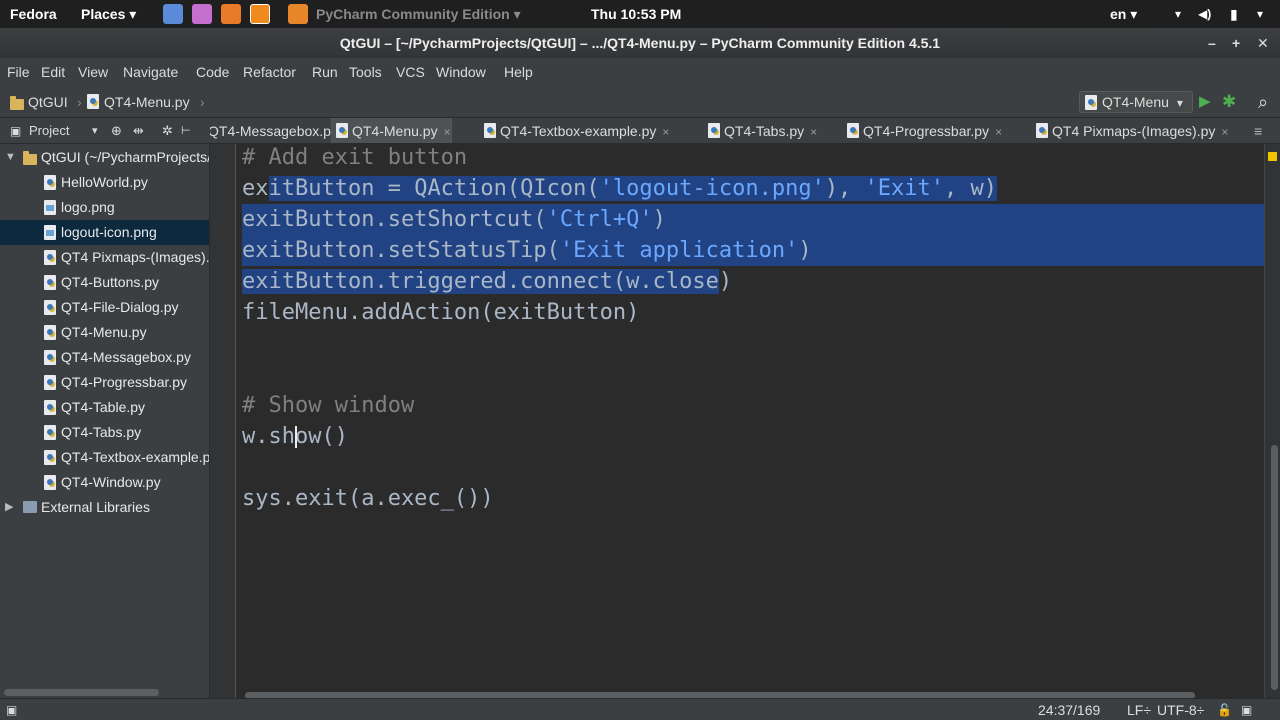 Image resolution: width=1280 pixels, height=720 pixels. What do you see at coordinates (1180, 709) in the screenshot?
I see `file-encoding: UTF-8÷` at bounding box center [1180, 709].